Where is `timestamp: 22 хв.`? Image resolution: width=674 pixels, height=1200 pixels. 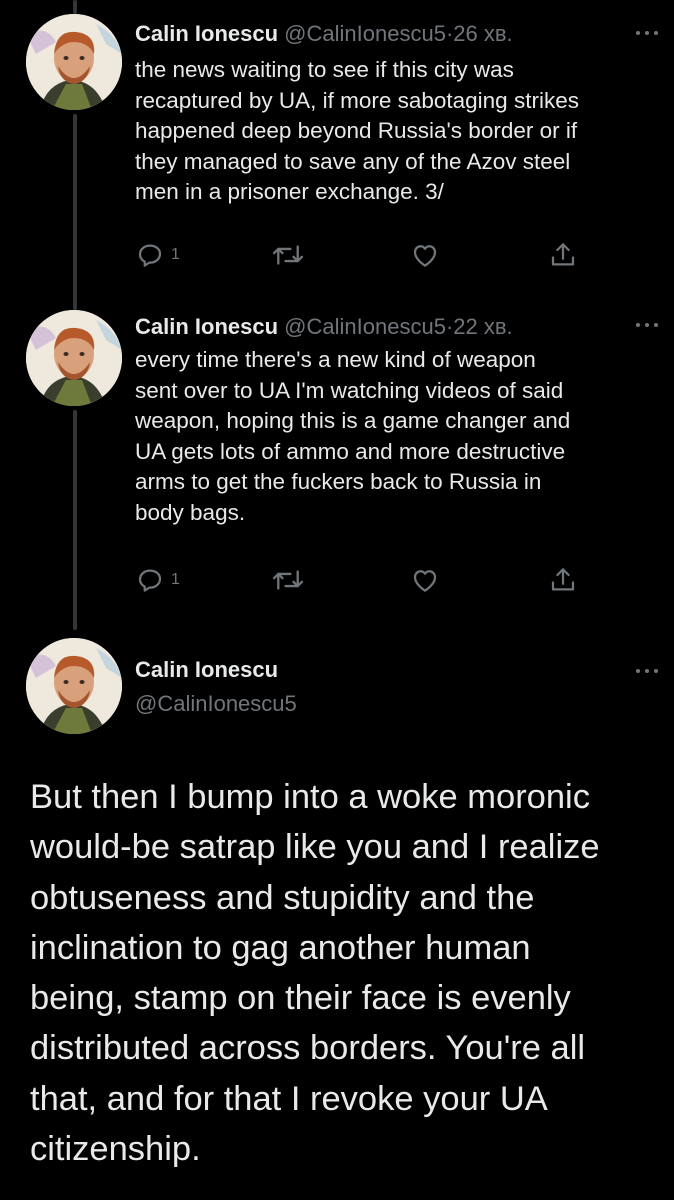 timestamp: 22 хв. is located at coordinates (482, 326).